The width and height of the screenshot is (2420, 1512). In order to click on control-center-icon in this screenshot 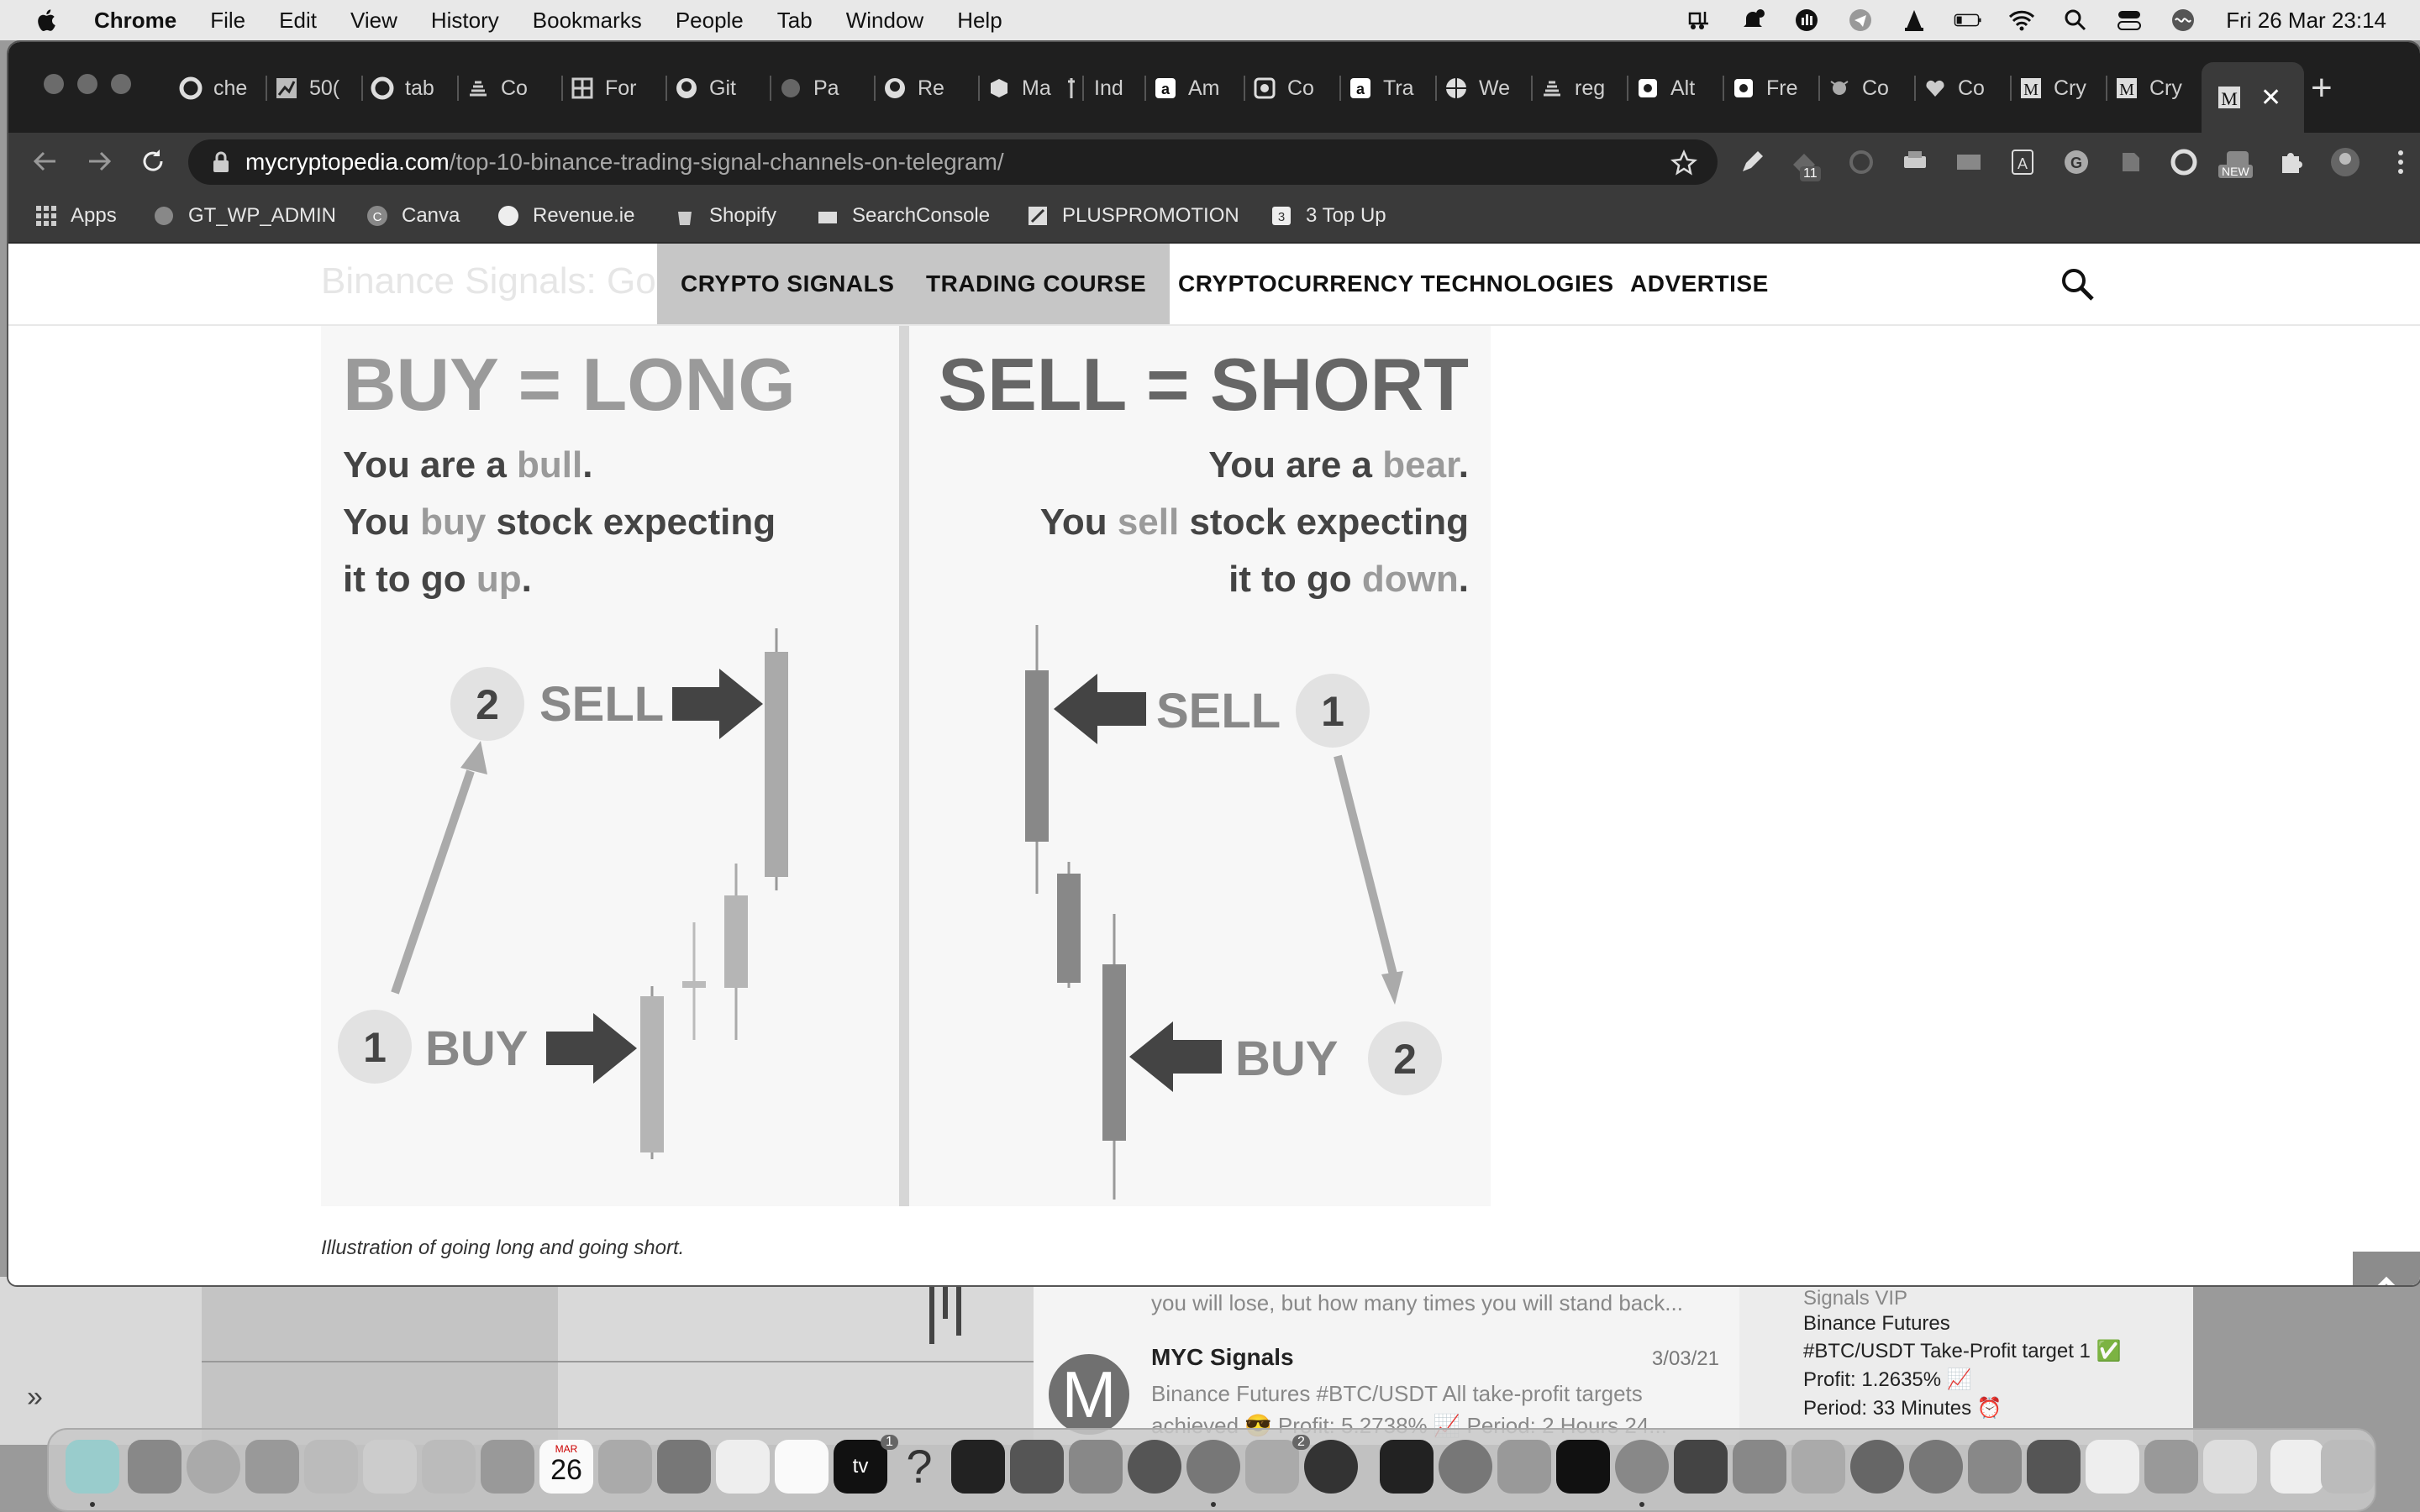, I will do `click(2129, 20)`.